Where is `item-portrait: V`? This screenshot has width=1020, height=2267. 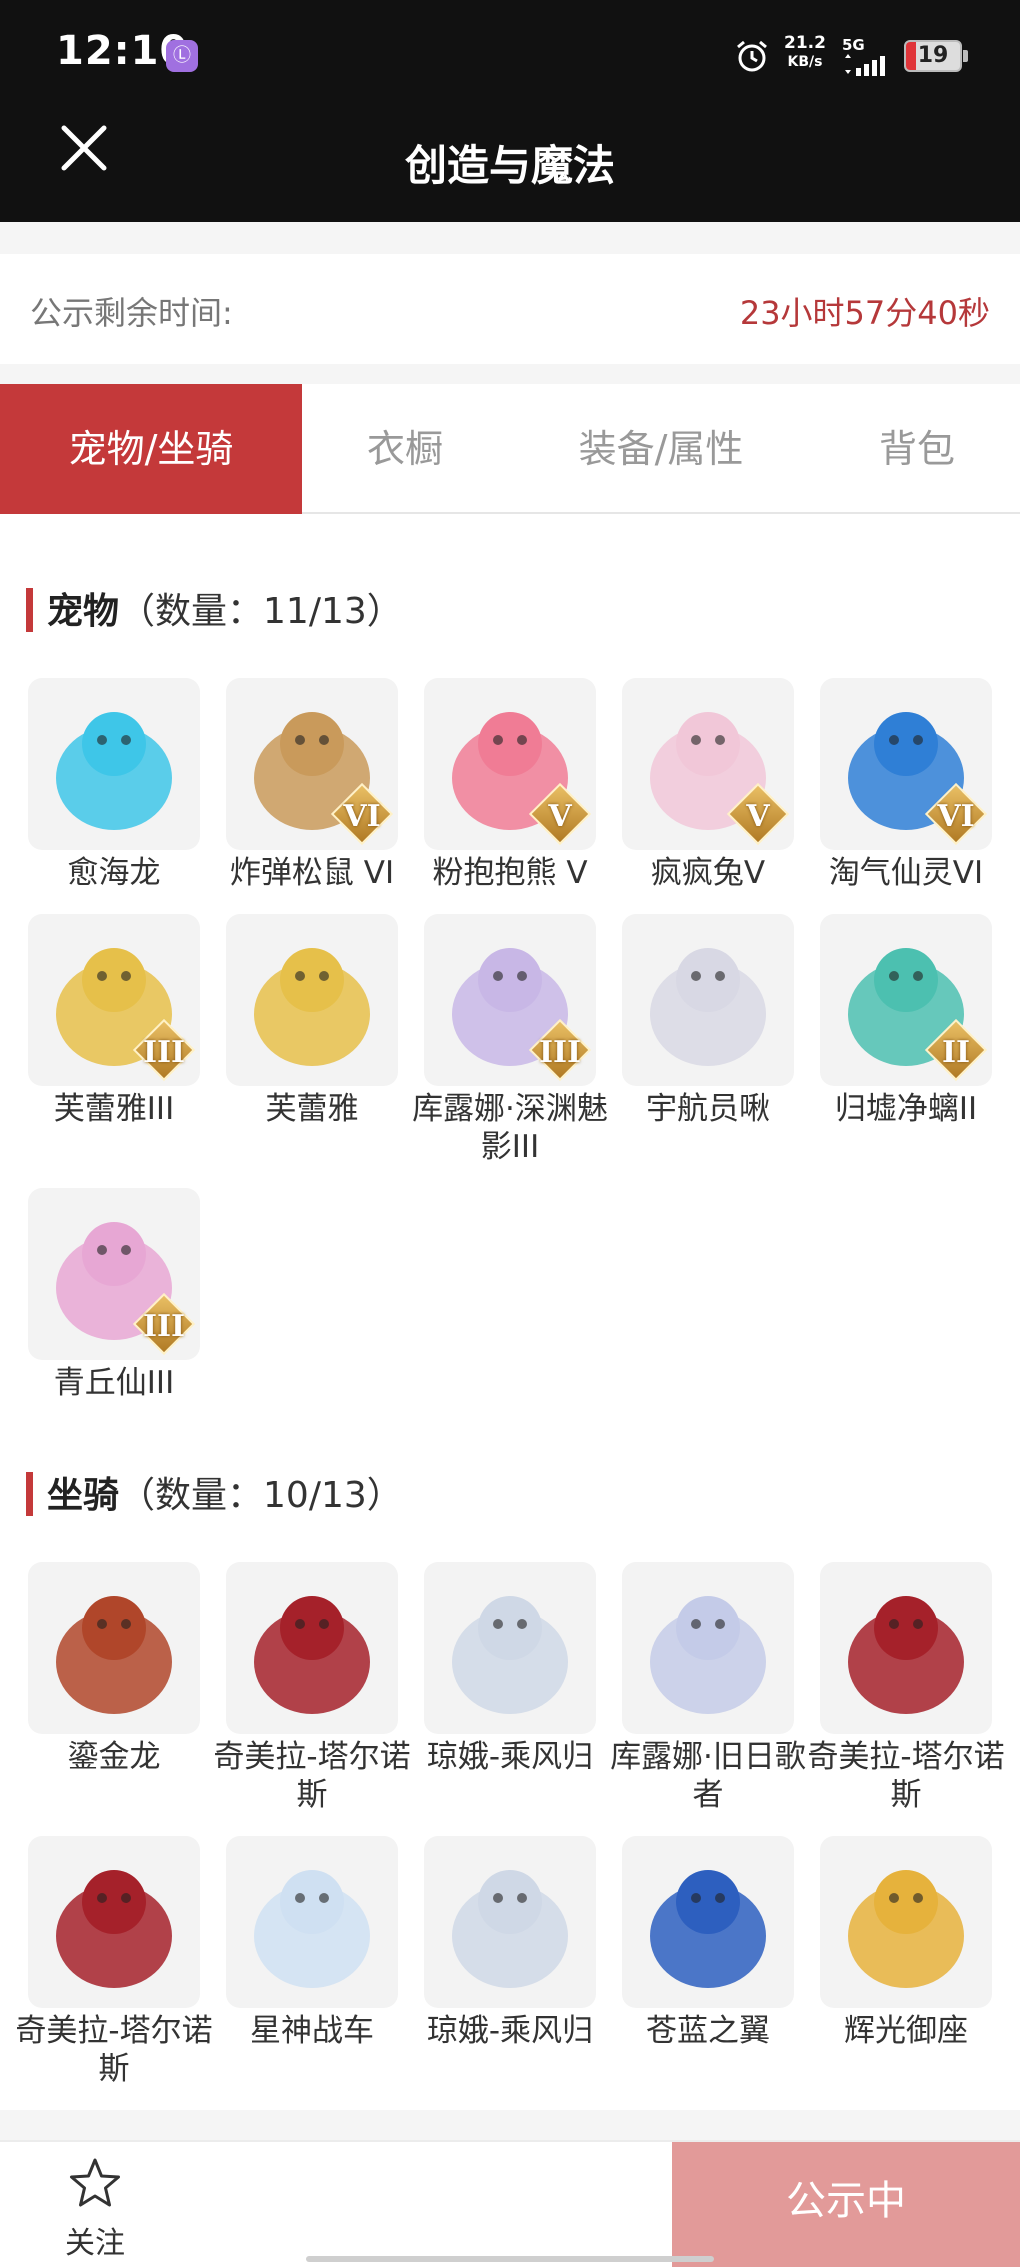 item-portrait: V is located at coordinates (510, 764).